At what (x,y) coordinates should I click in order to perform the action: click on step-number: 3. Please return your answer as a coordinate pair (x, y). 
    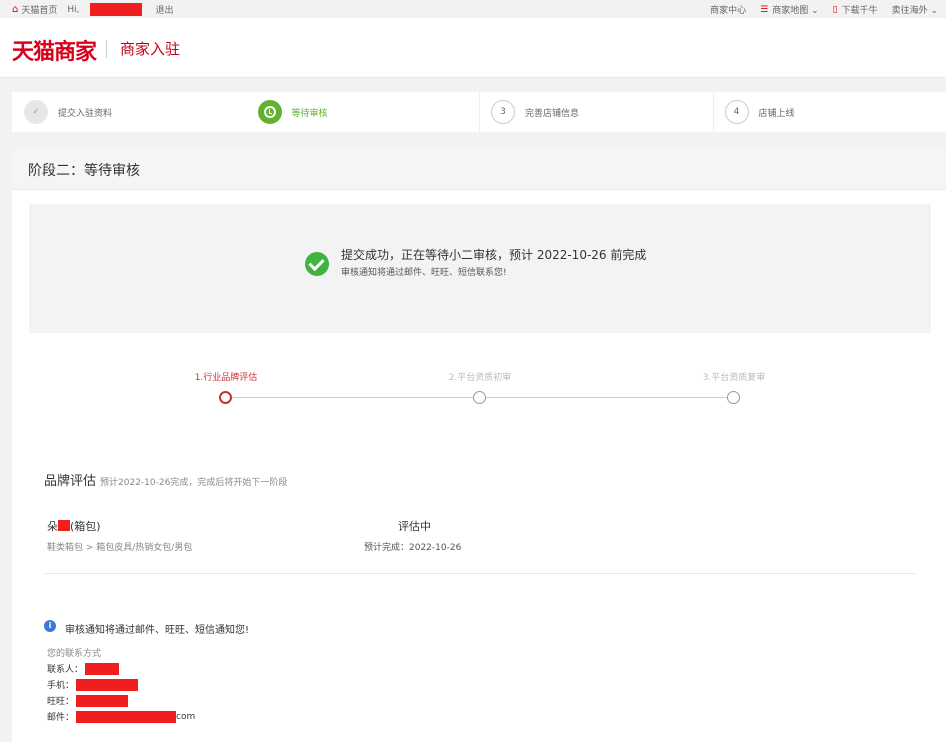
    Looking at the image, I should click on (503, 112).